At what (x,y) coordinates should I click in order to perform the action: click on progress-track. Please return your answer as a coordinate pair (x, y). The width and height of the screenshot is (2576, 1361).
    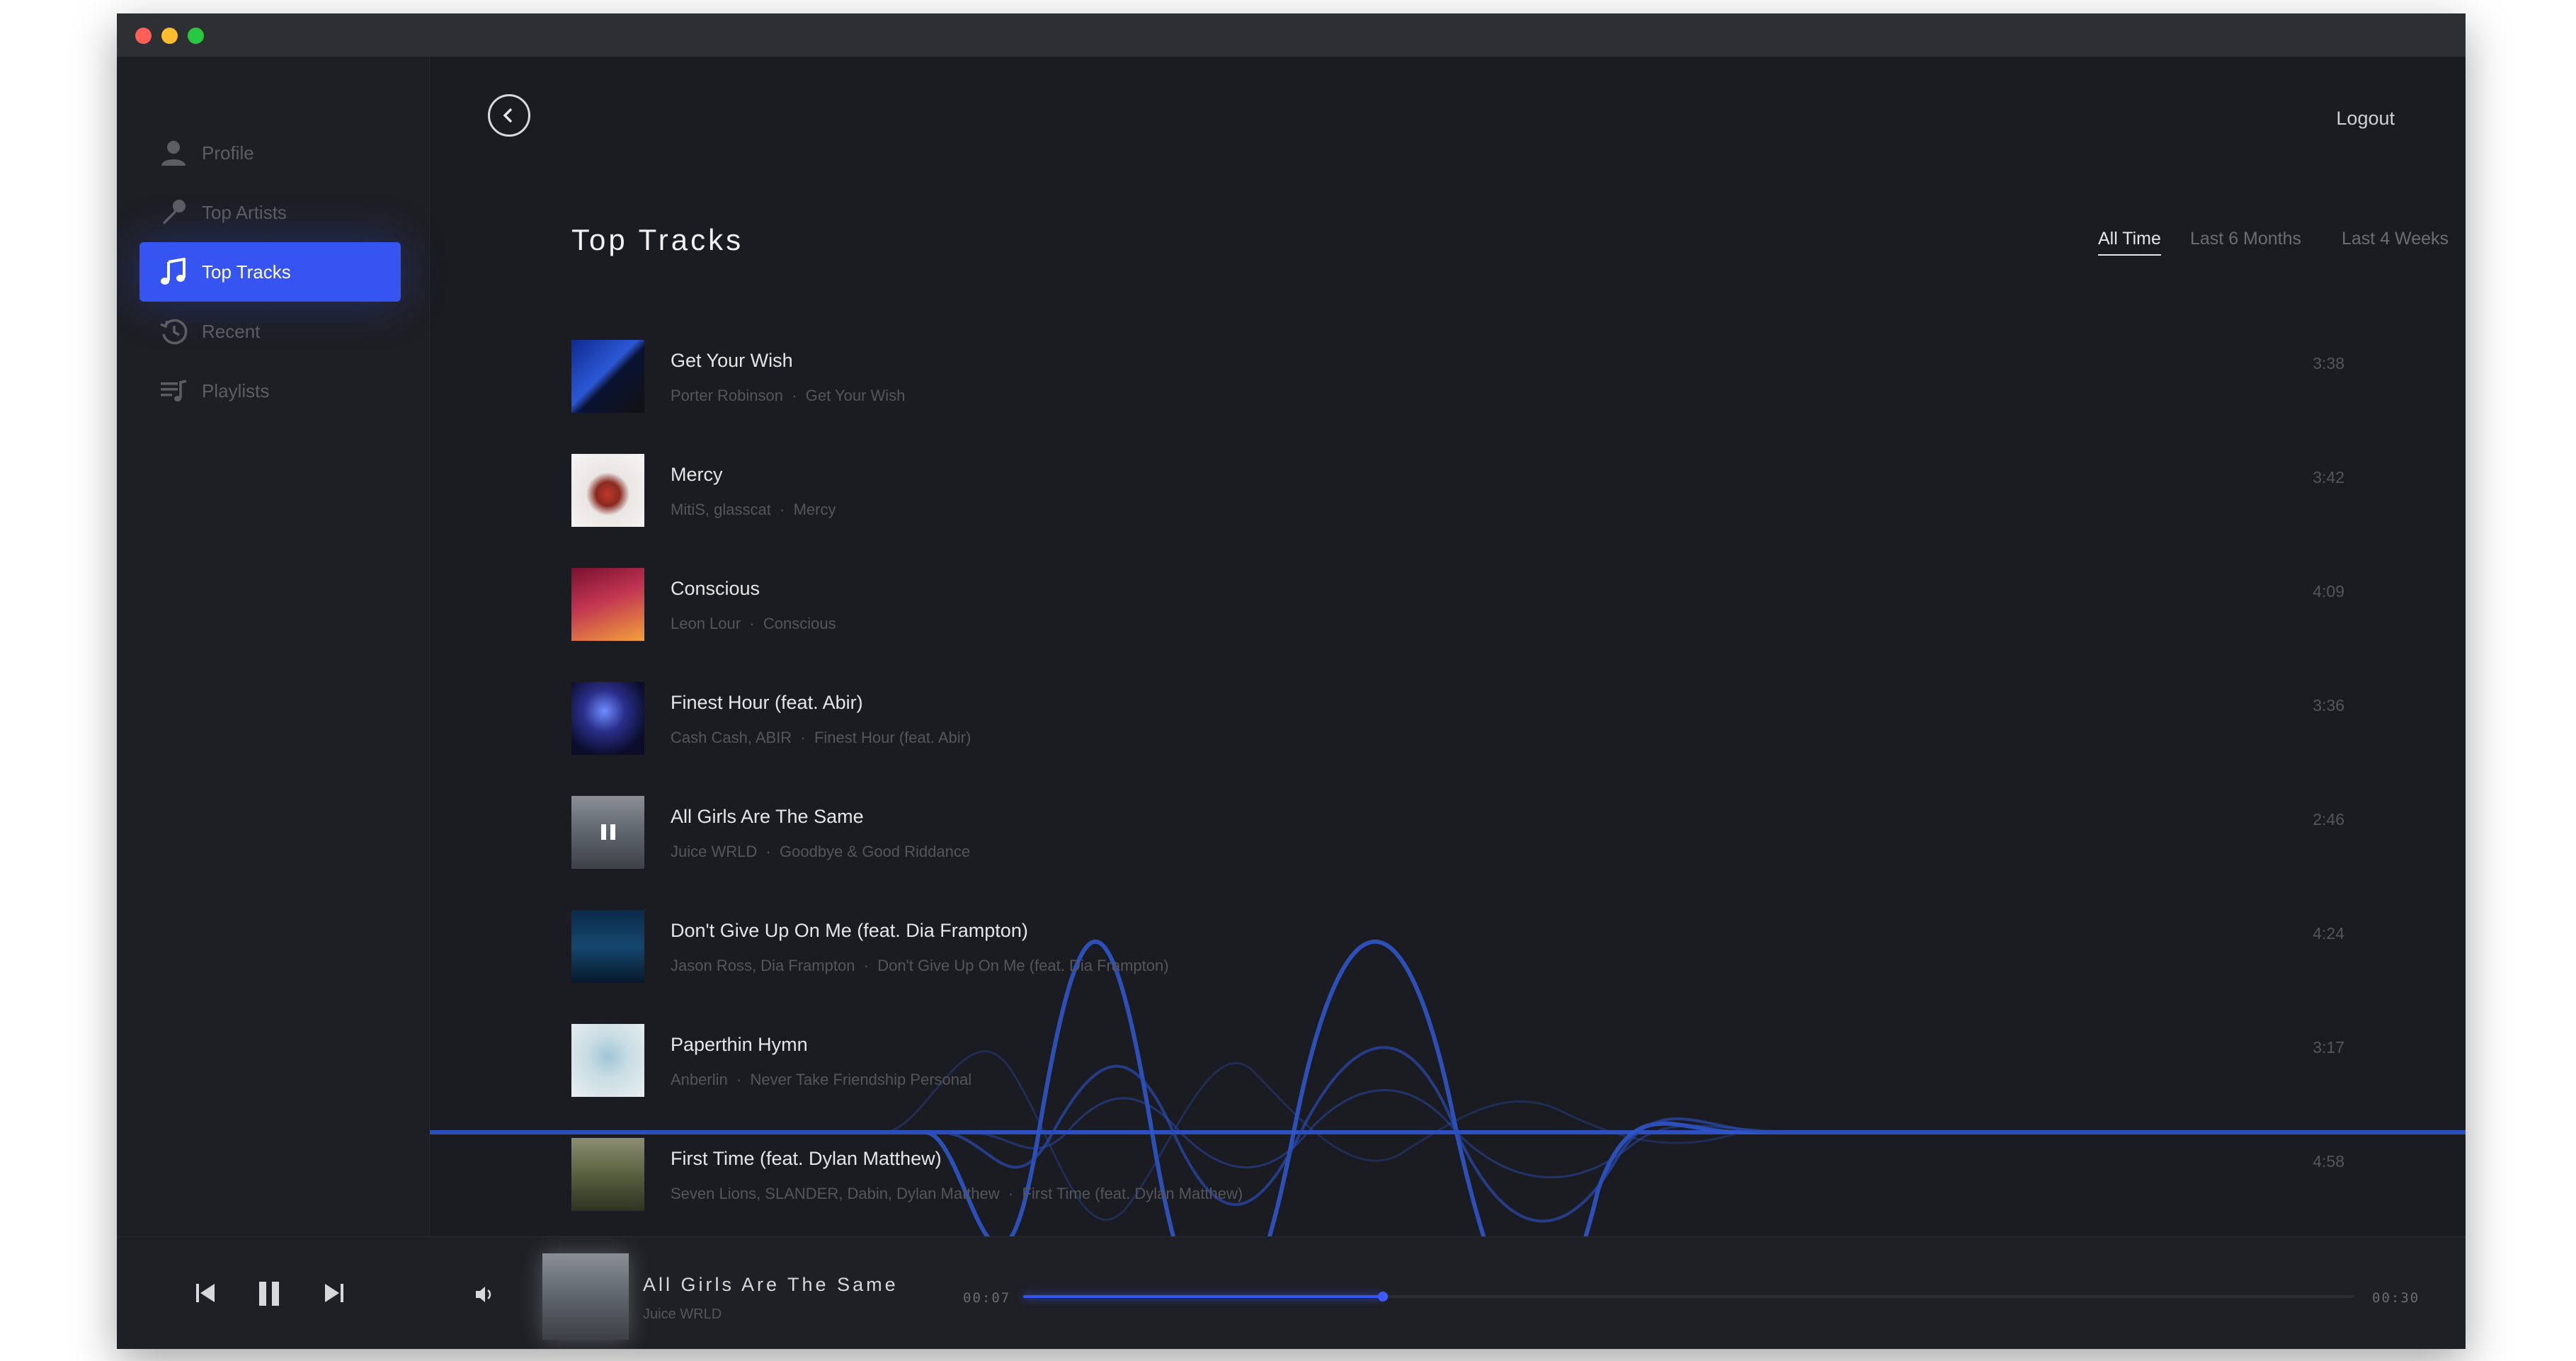
    Looking at the image, I should click on (1688, 1297).